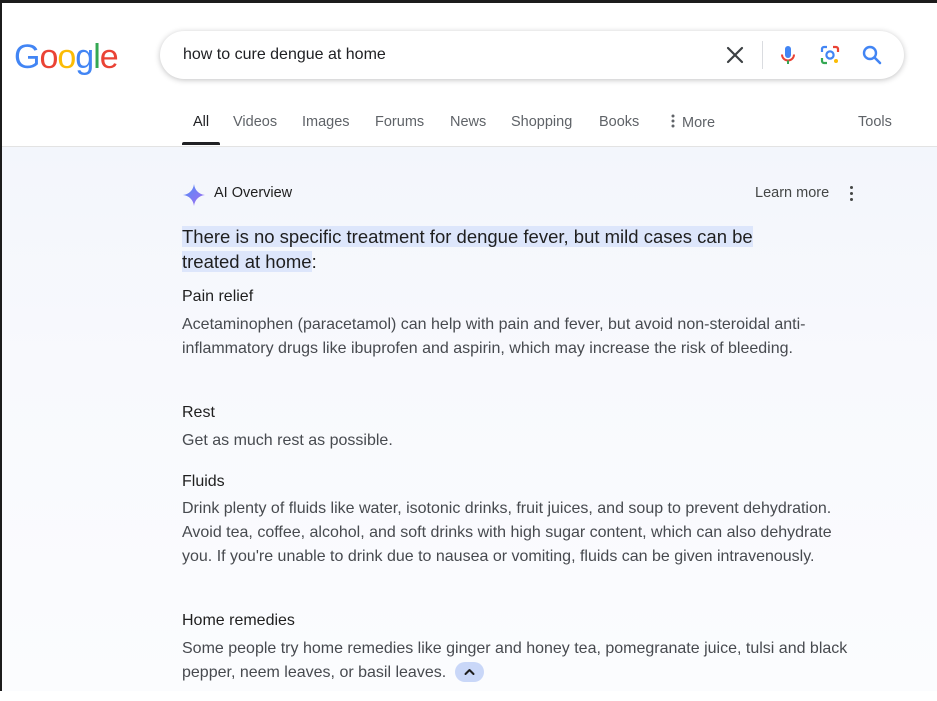  Describe the element at coordinates (851, 194) in the screenshot. I see `ai-overview-menu-icon` at that location.